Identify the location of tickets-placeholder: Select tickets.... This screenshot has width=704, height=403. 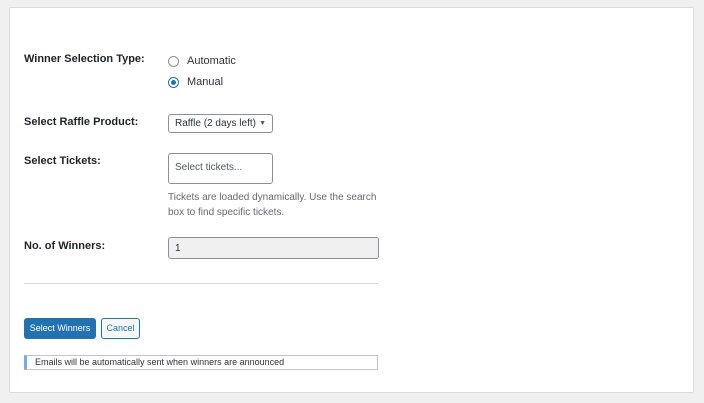
(209, 167).